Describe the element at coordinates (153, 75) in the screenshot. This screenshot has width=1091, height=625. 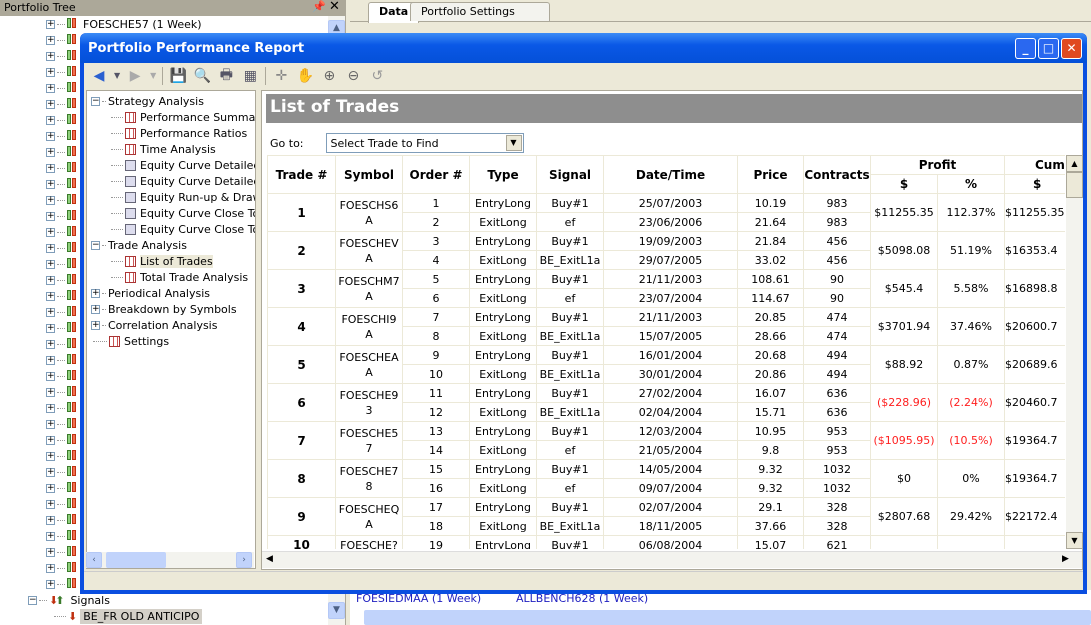
I see `forward-dropdown-icon: ▼` at that location.